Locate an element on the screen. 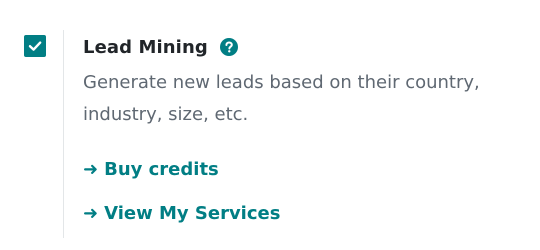 The width and height of the screenshot is (540, 250). setting-title-row: Lead Mining is located at coordinates (303, 47).